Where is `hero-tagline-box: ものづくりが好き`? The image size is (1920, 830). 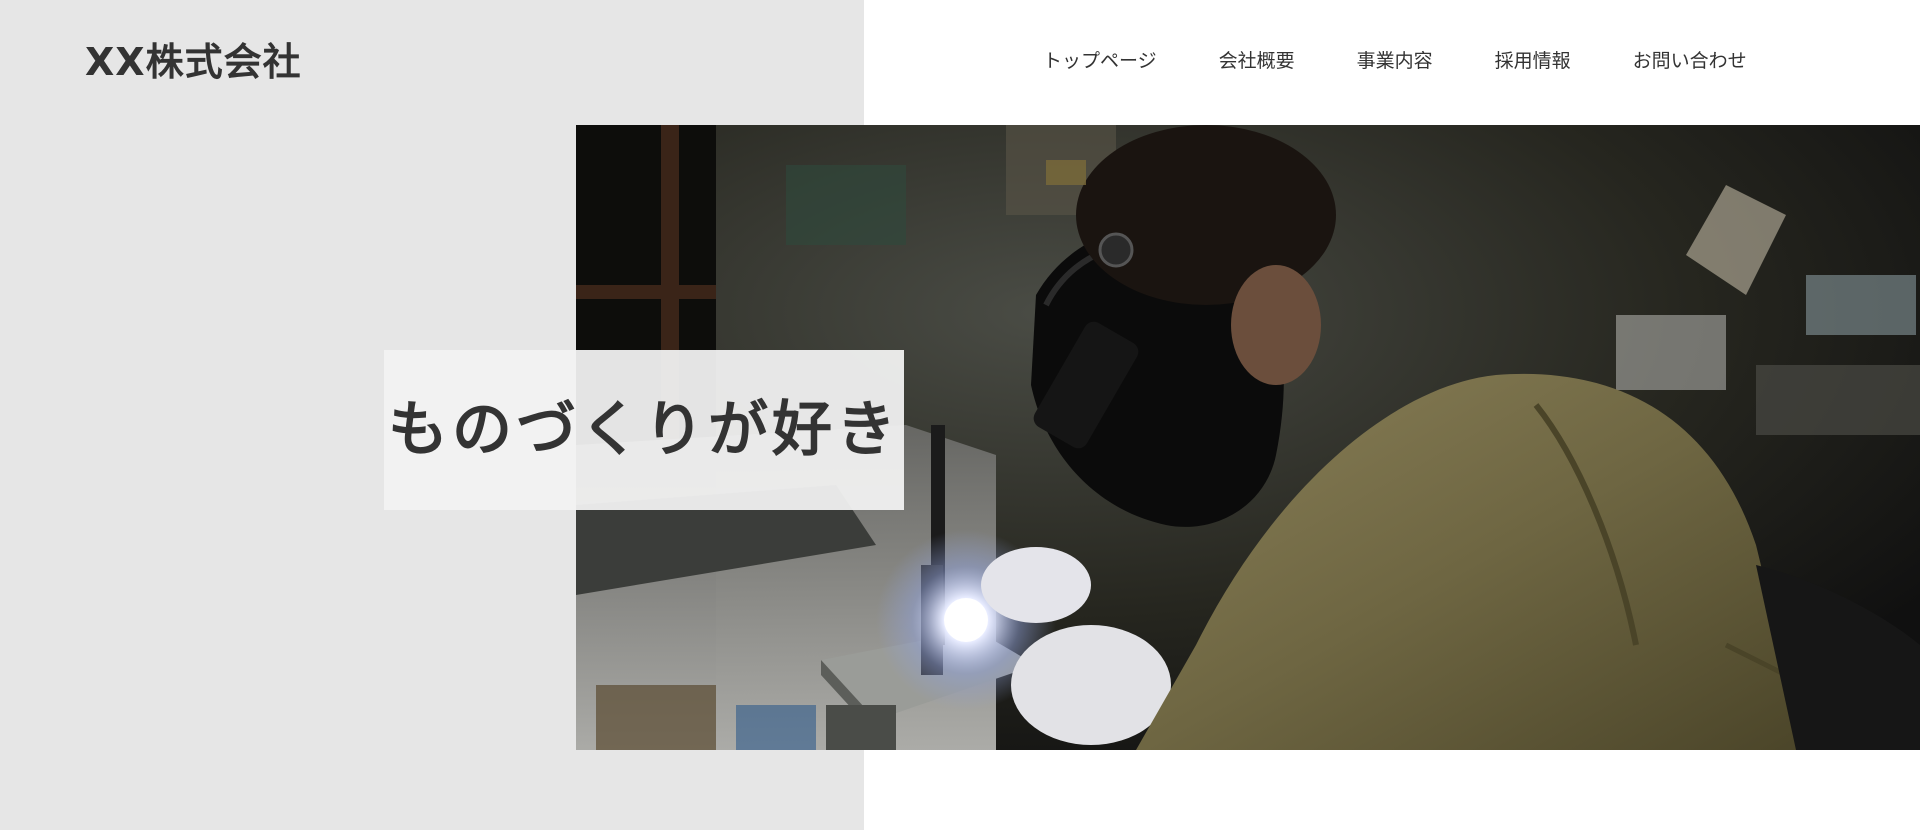 hero-tagline-box: ものづくりが好き is located at coordinates (644, 430).